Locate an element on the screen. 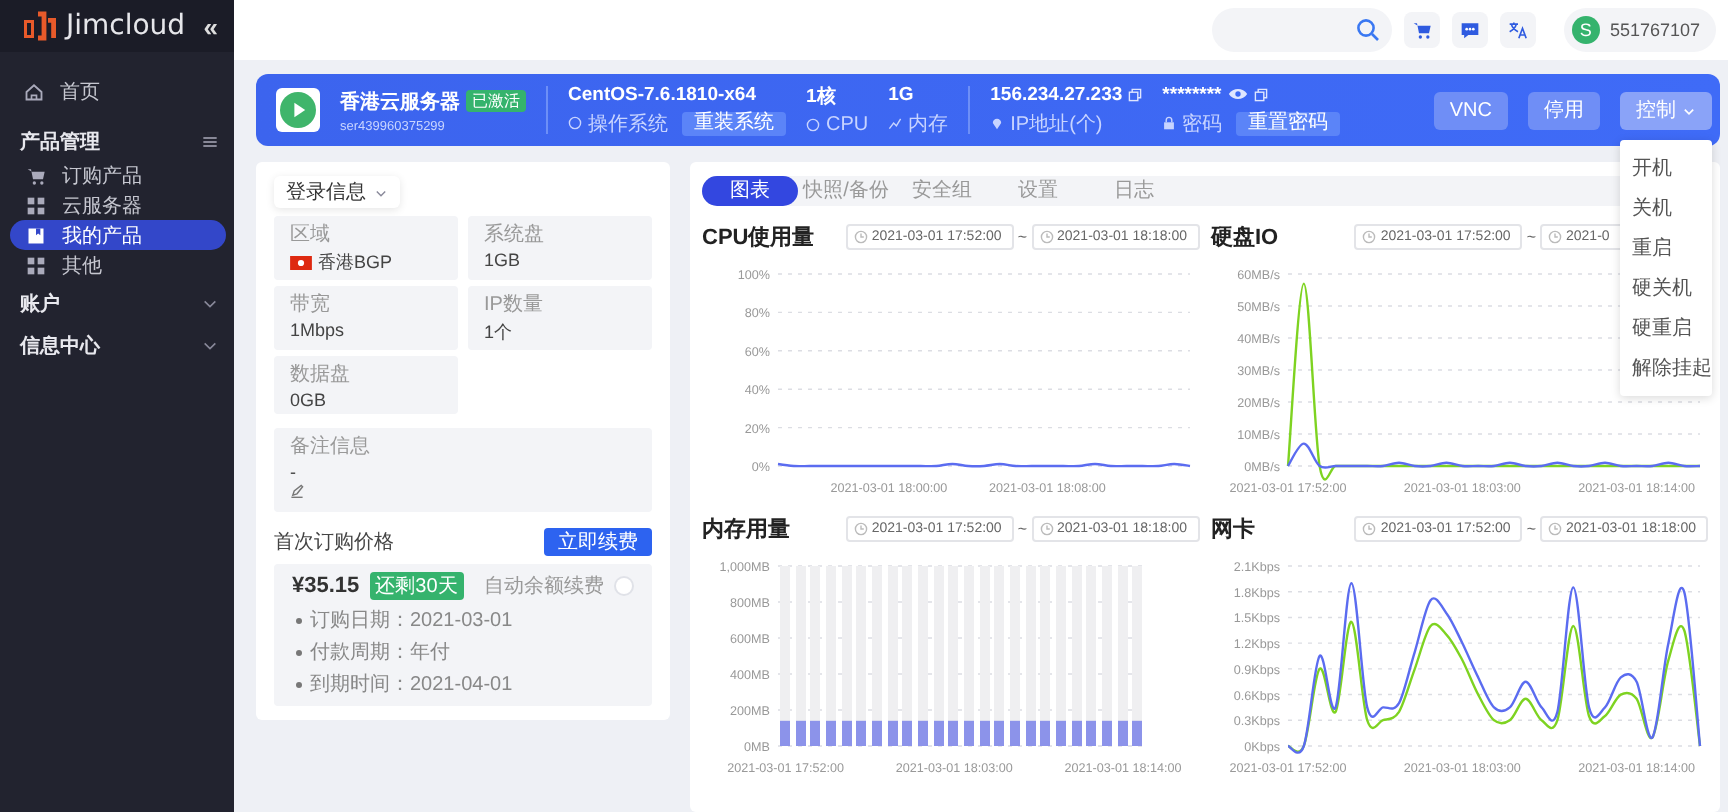 The width and height of the screenshot is (1728, 812). field-label: 备注信息 is located at coordinates (331, 446).